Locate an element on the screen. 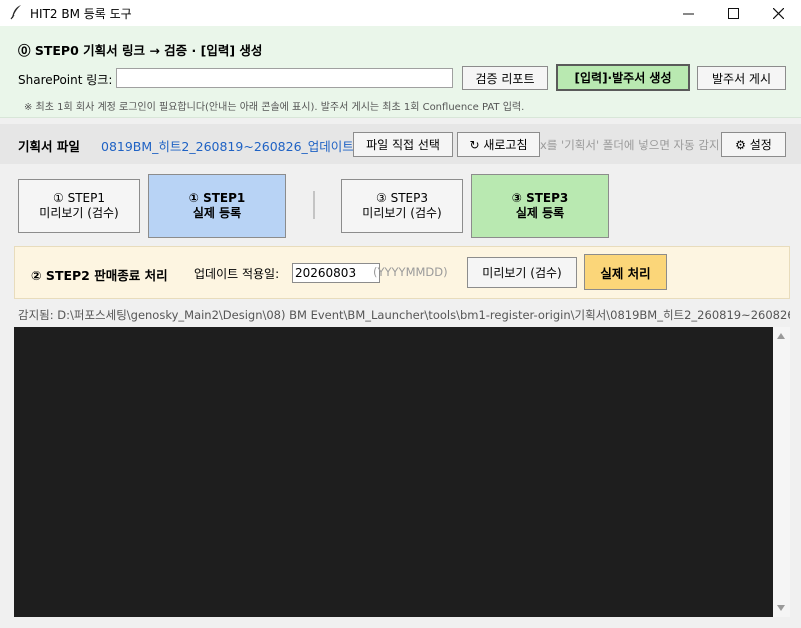 The width and height of the screenshot is (801, 628). choose-file-button: 파일 직접 선택 is located at coordinates (403, 144).